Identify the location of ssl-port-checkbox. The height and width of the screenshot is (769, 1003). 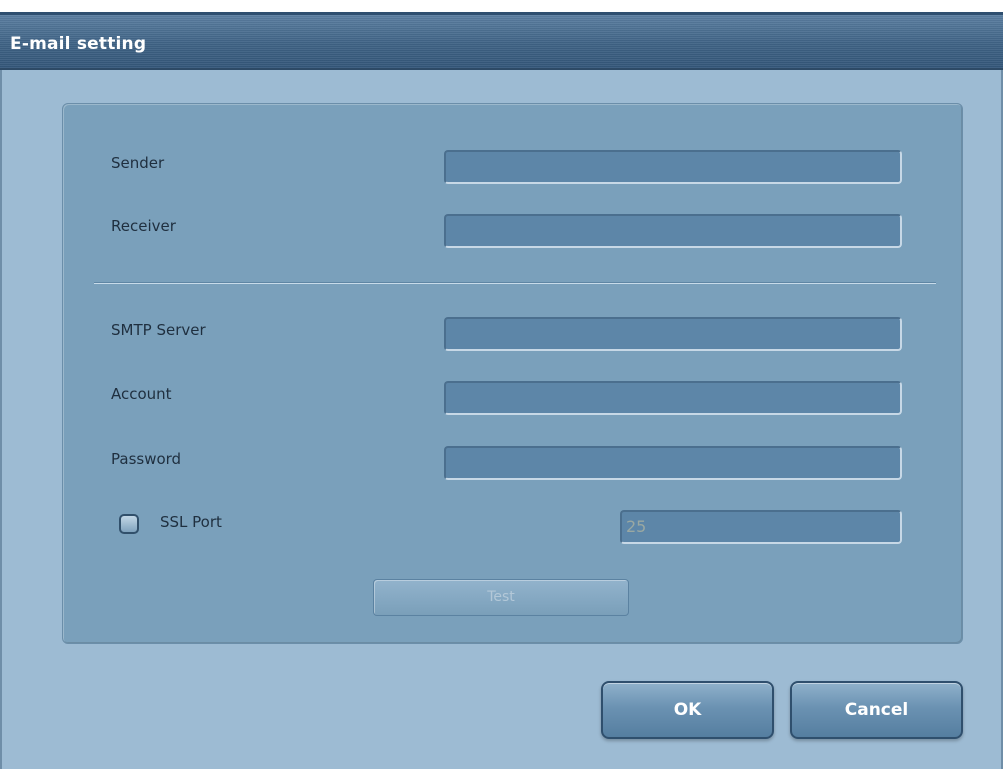
(129, 524).